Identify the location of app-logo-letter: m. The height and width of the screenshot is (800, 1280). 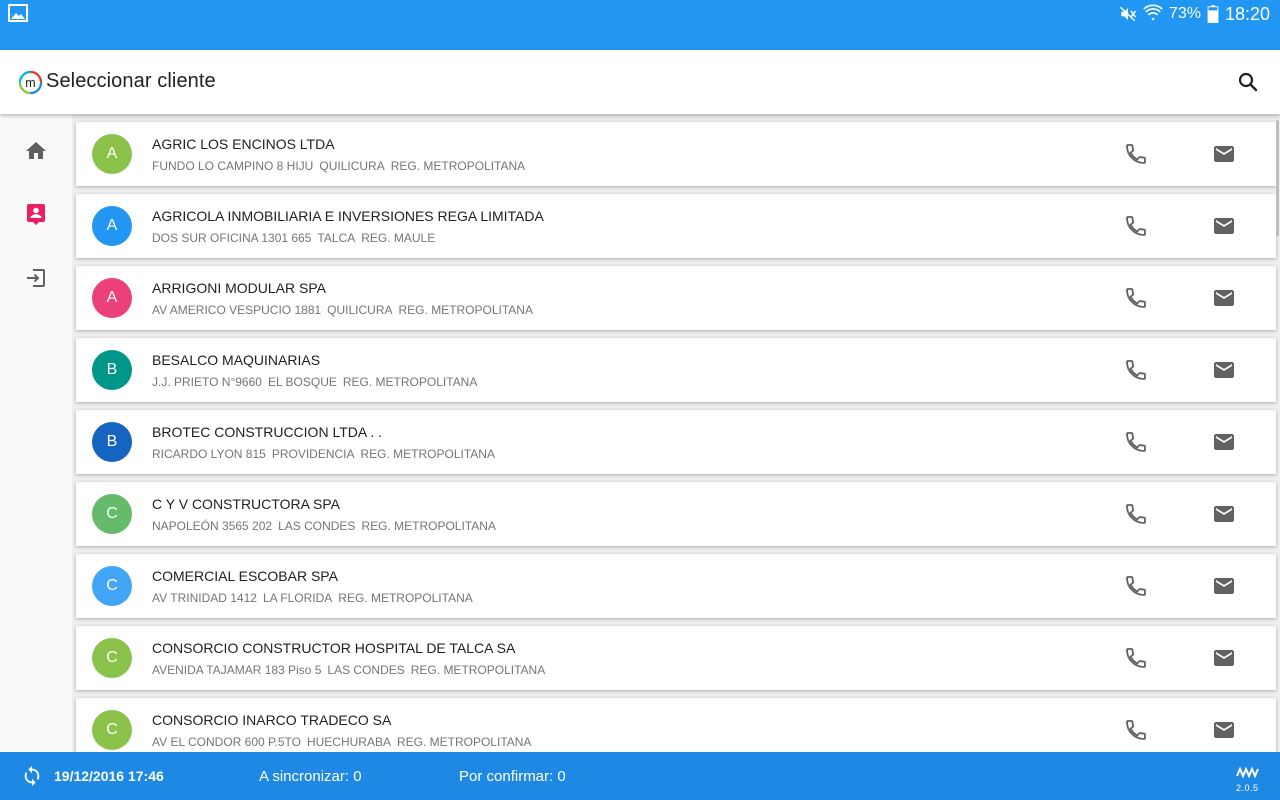
(30, 83).